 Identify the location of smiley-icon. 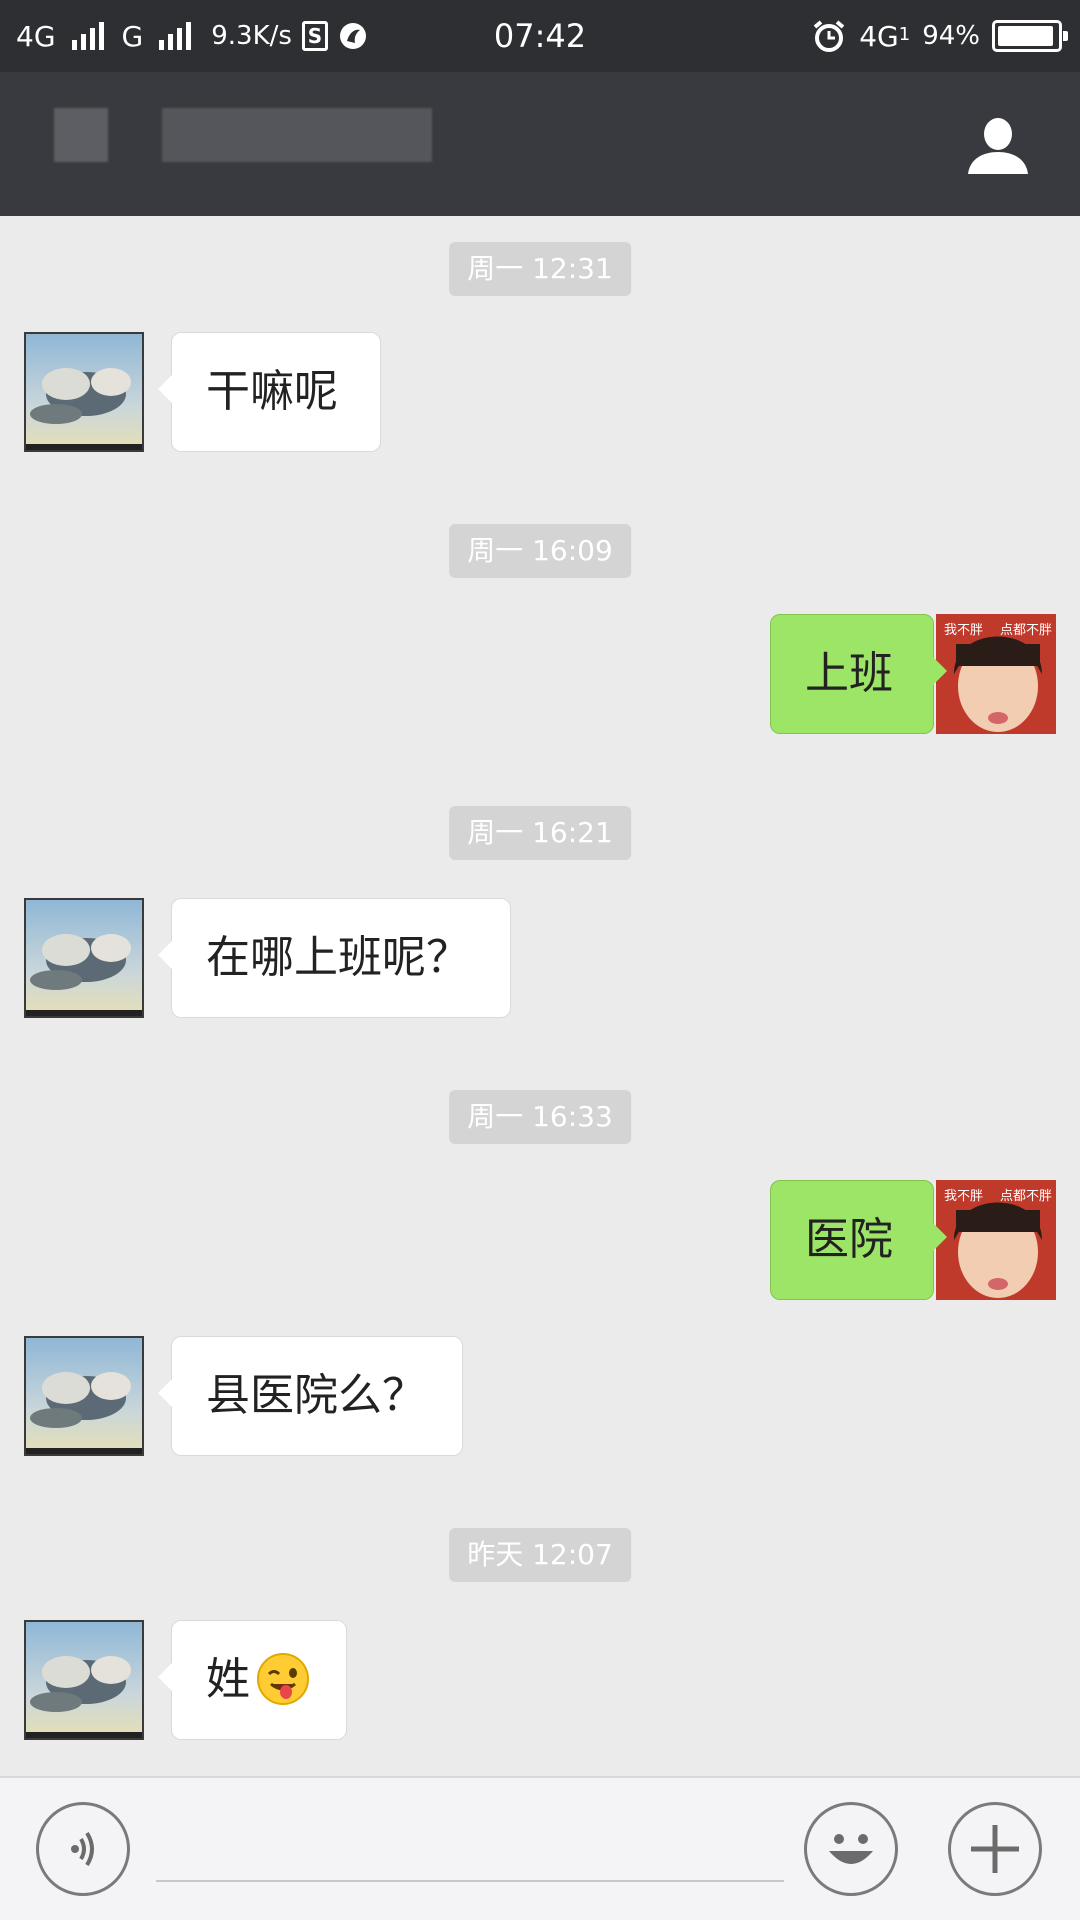
(851, 1849).